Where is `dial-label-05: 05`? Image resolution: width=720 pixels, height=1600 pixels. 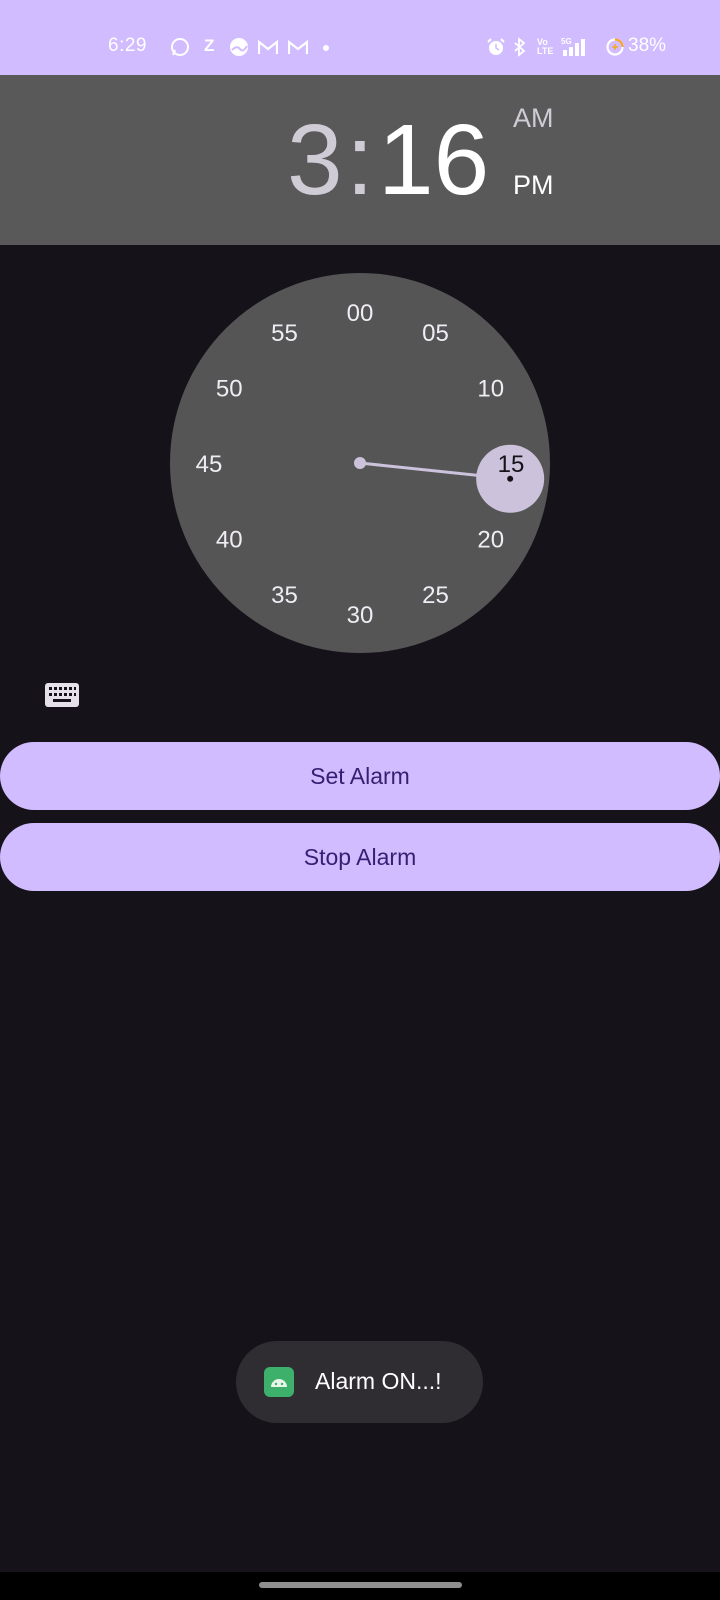
dial-label-05: 05 is located at coordinates (435, 333).